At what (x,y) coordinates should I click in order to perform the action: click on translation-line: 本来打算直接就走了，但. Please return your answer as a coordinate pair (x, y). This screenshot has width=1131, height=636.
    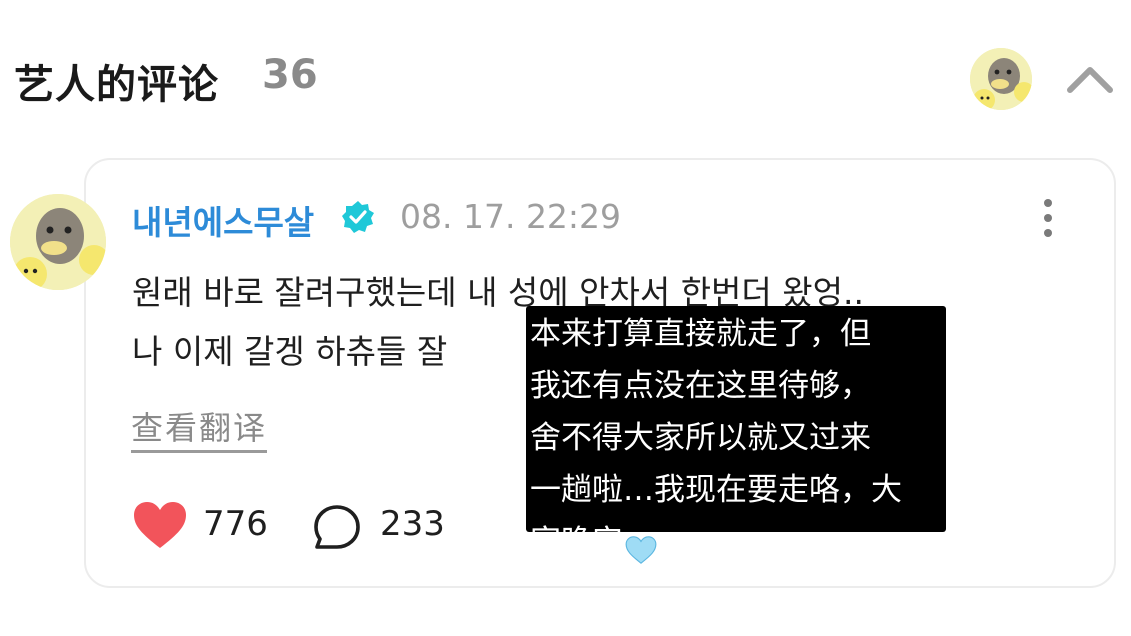
    Looking at the image, I should click on (700, 334).